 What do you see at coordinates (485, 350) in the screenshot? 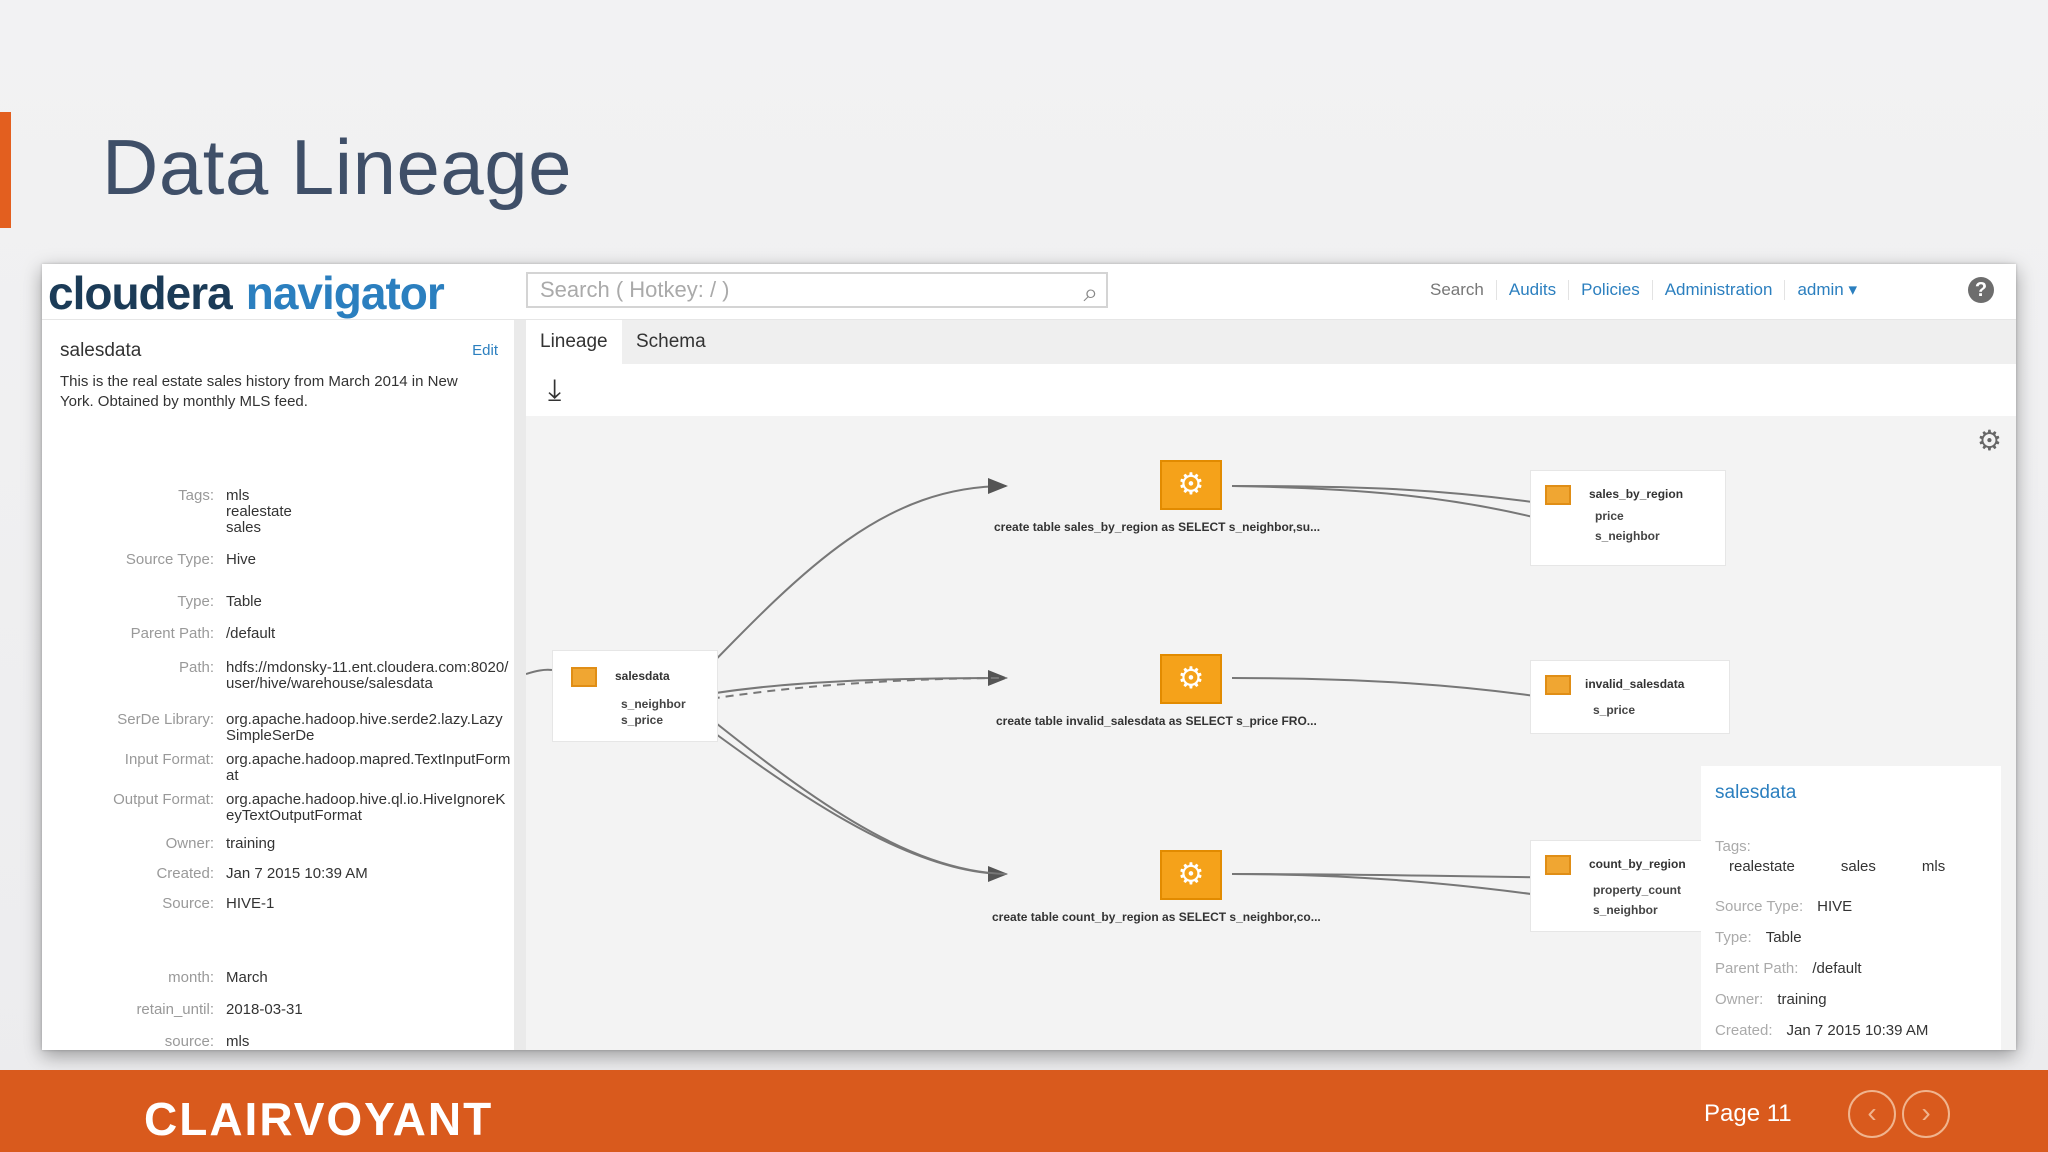
I see `edit-link: Edit` at bounding box center [485, 350].